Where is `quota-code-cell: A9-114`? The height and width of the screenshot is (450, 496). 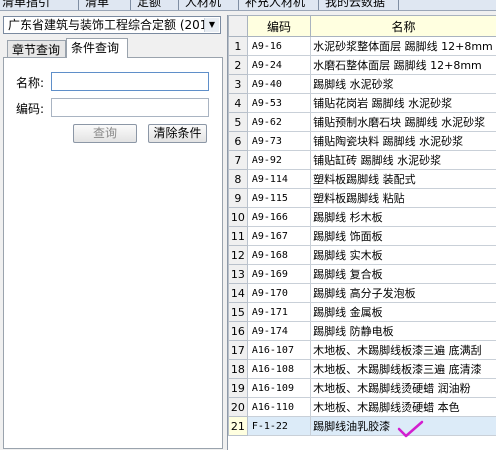 quota-code-cell: A9-114 is located at coordinates (279, 179).